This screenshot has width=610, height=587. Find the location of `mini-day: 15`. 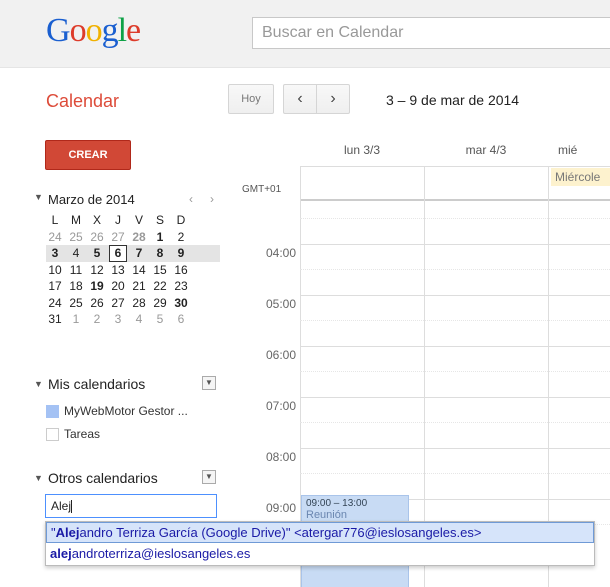

mini-day: 15 is located at coordinates (160, 270).